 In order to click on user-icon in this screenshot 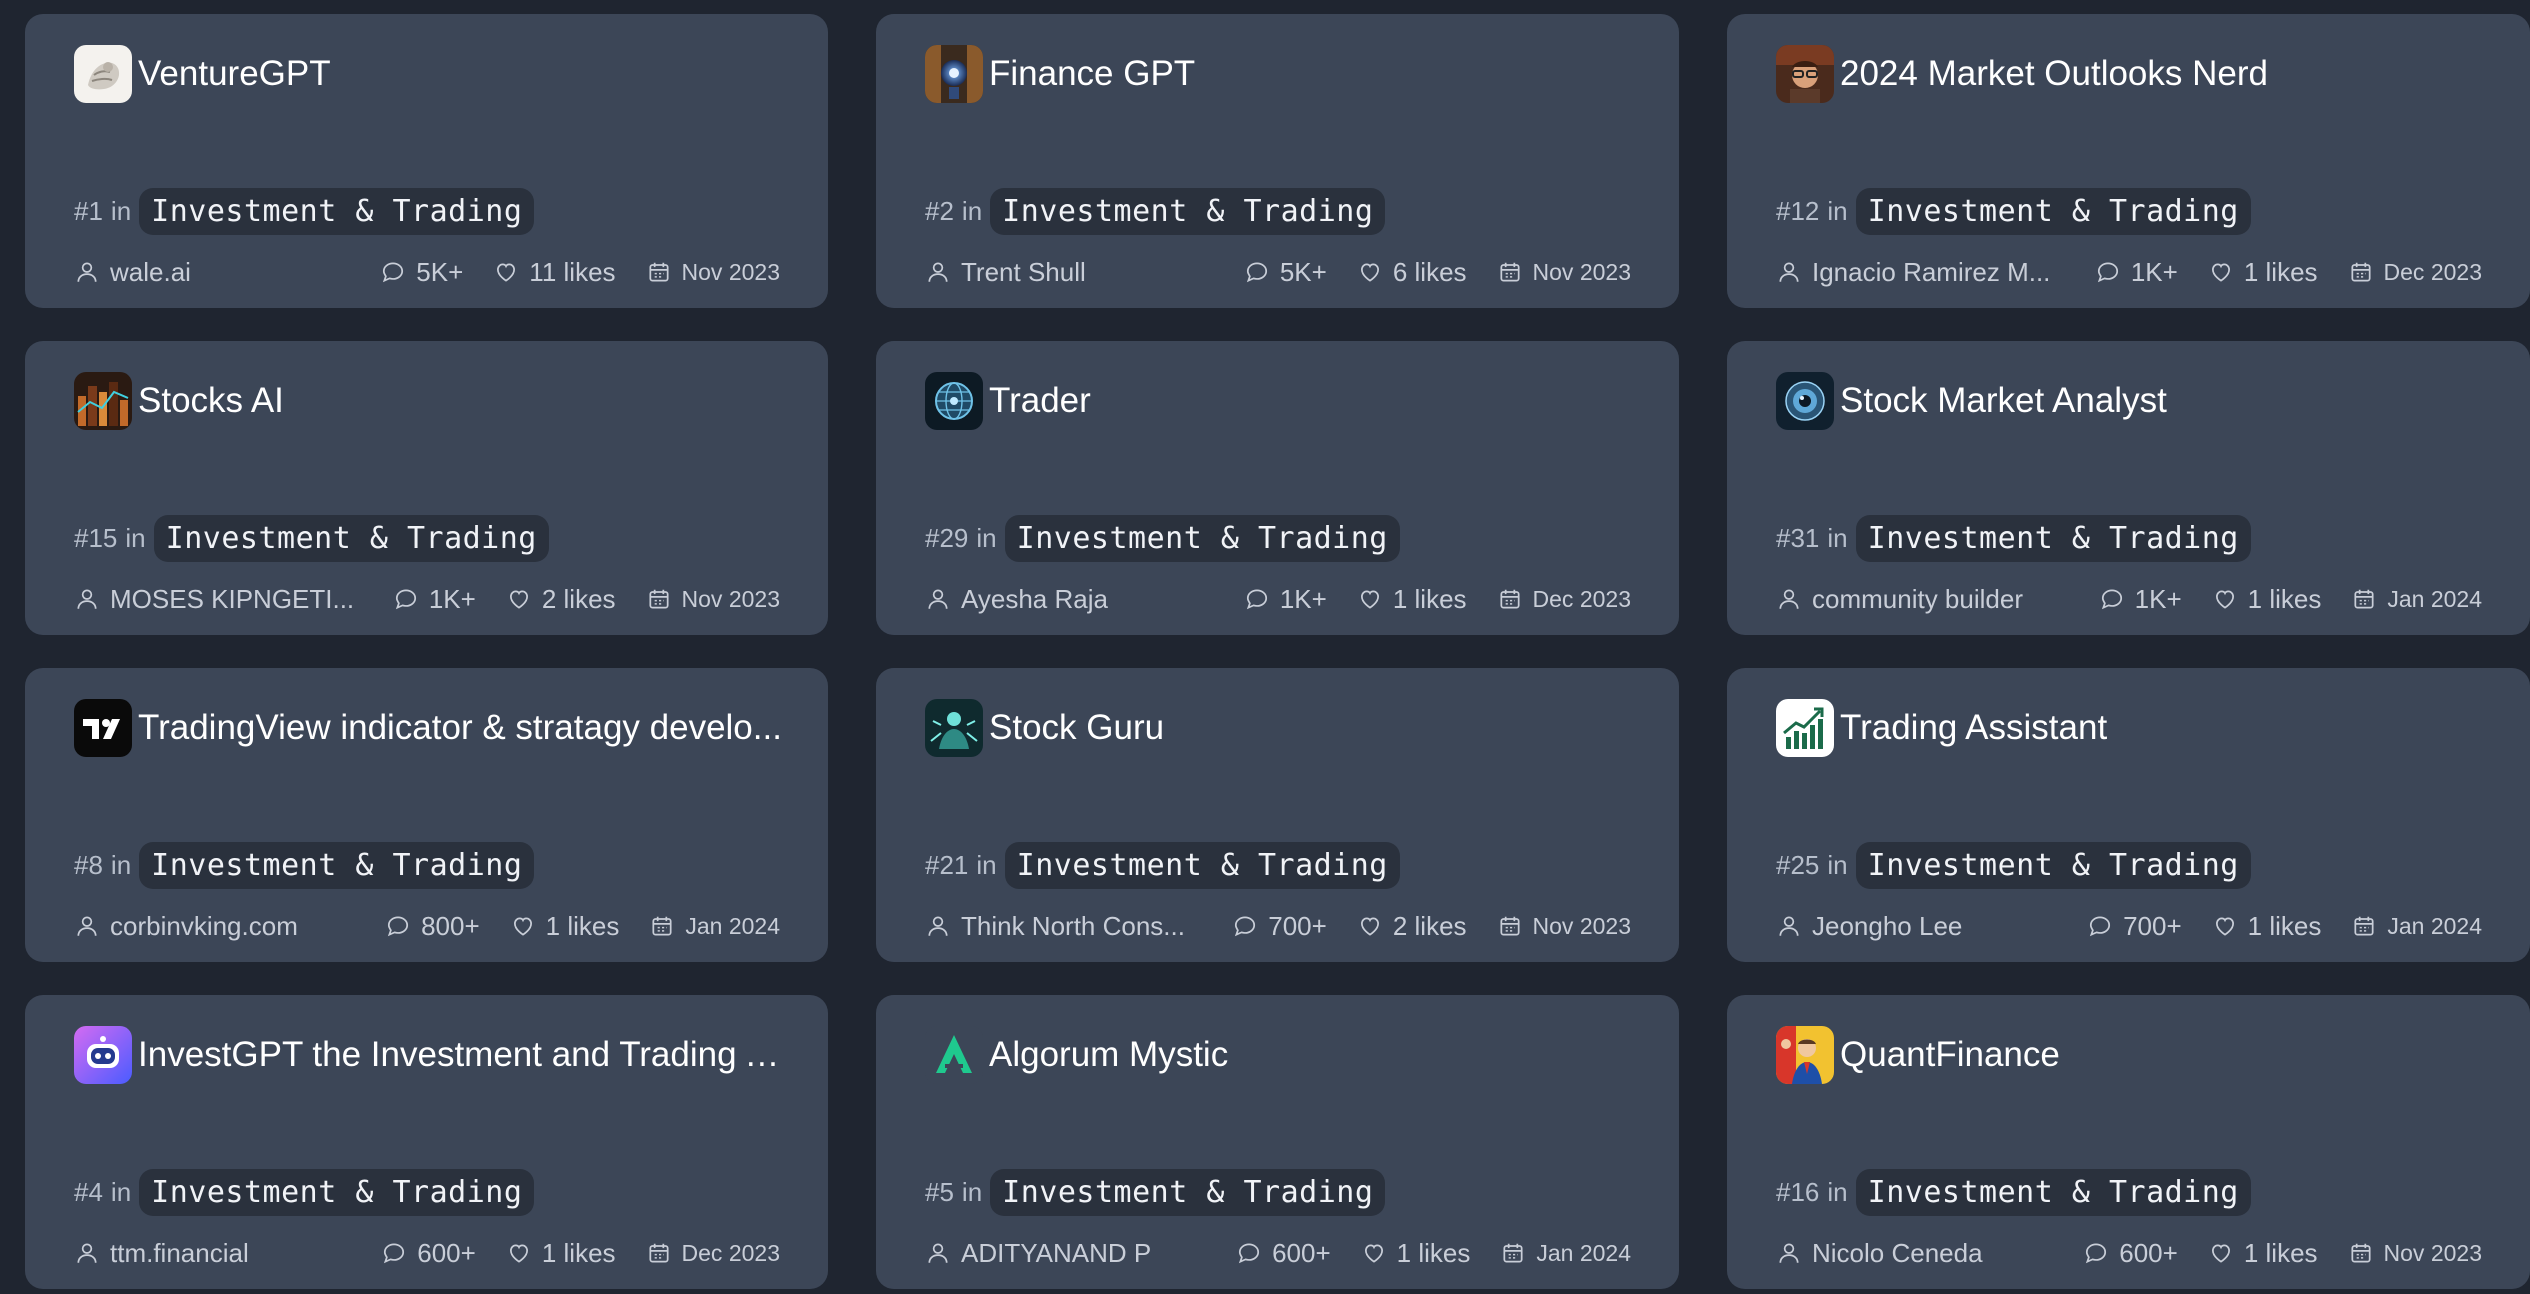, I will do `click(1789, 272)`.